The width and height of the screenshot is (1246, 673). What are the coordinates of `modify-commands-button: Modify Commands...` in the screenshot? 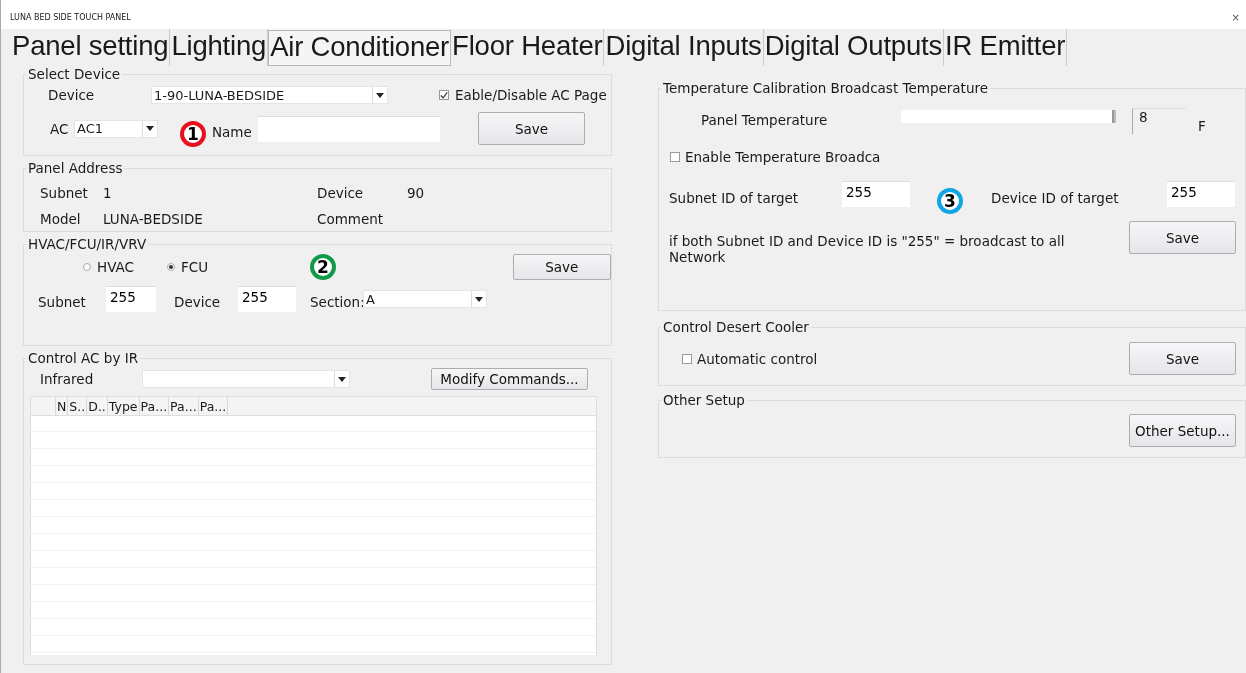 It's located at (509, 379).